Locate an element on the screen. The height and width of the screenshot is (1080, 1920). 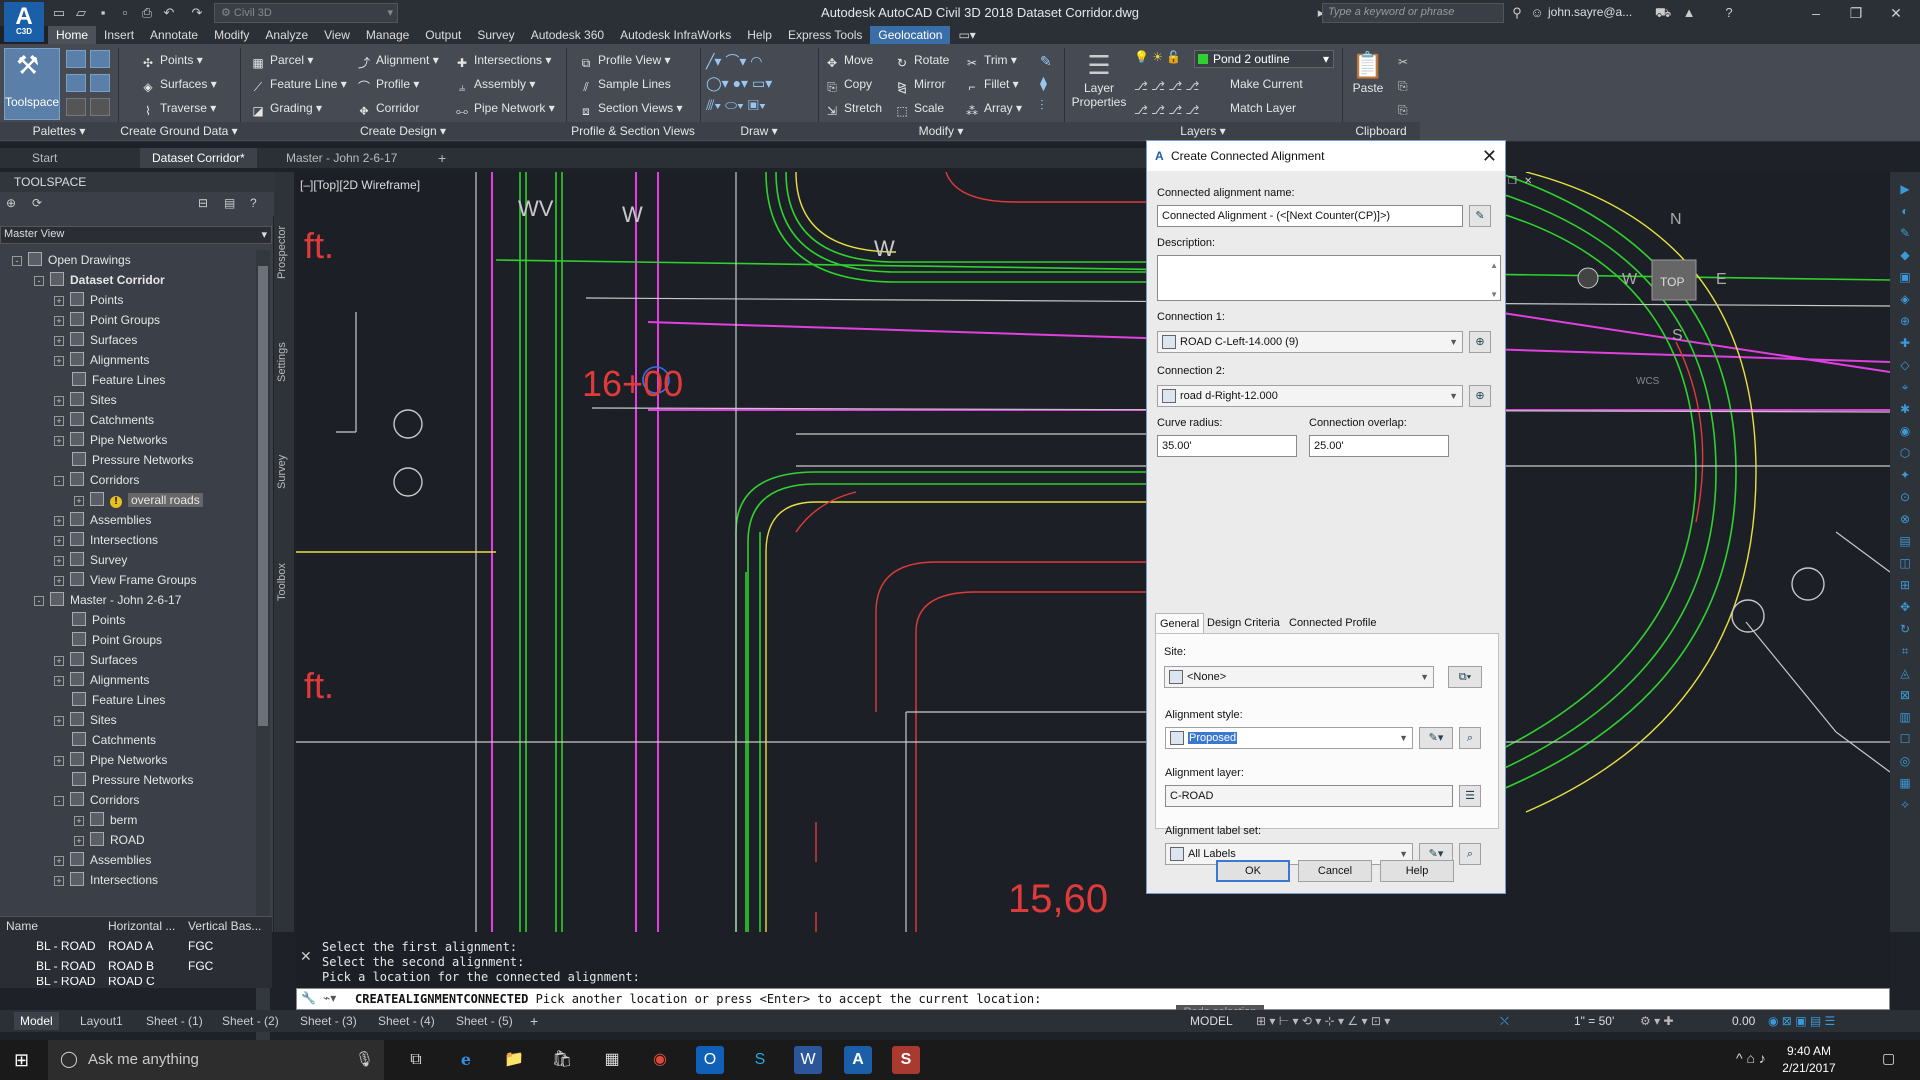
feature-line-button: ⟋ Feature Line ▾ is located at coordinates (298, 84).